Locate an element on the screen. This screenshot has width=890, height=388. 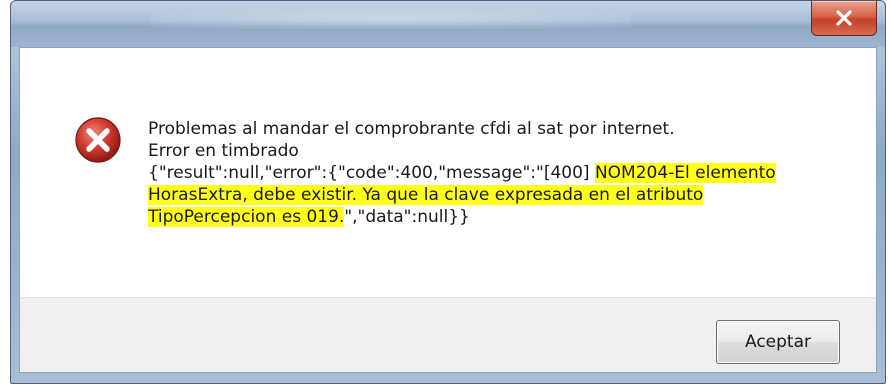
title-bar is located at coordinates (448, 24).